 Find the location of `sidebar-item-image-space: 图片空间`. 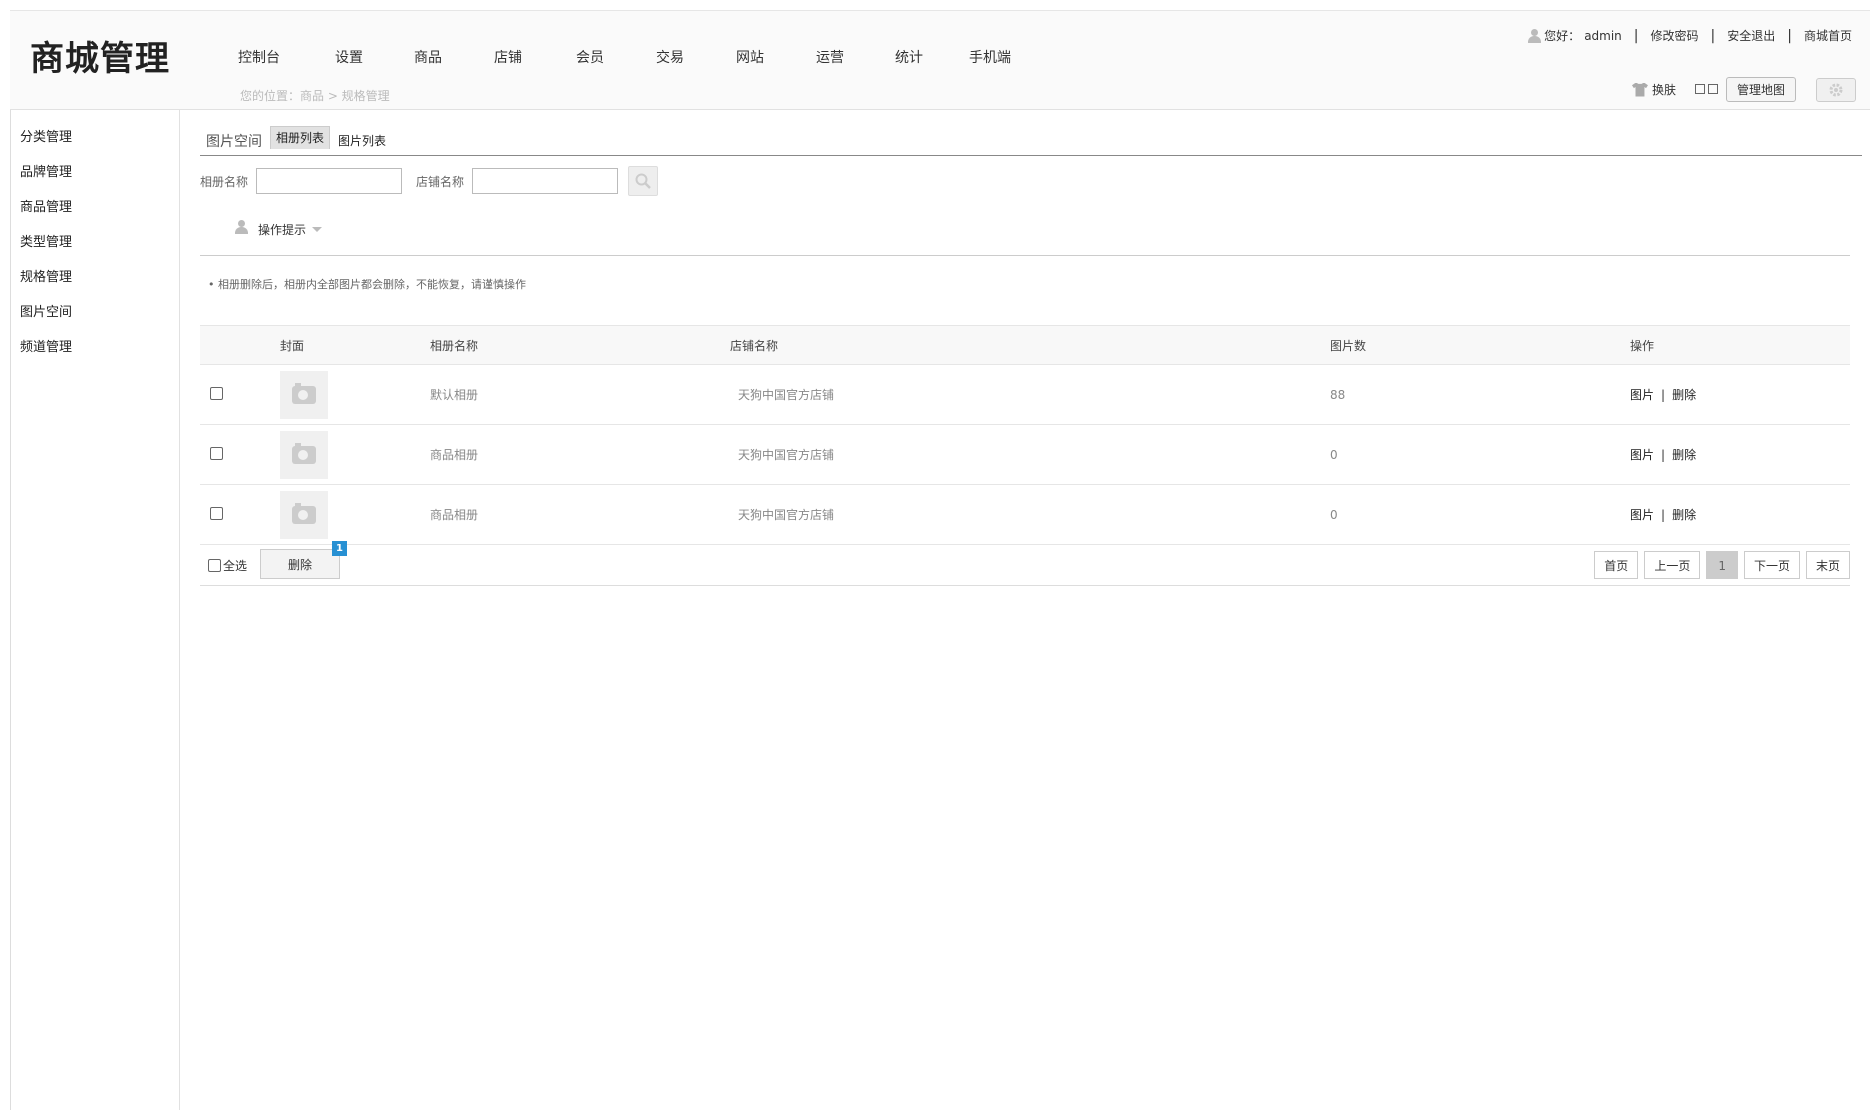

sidebar-item-image-space: 图片空间 is located at coordinates (94, 312).